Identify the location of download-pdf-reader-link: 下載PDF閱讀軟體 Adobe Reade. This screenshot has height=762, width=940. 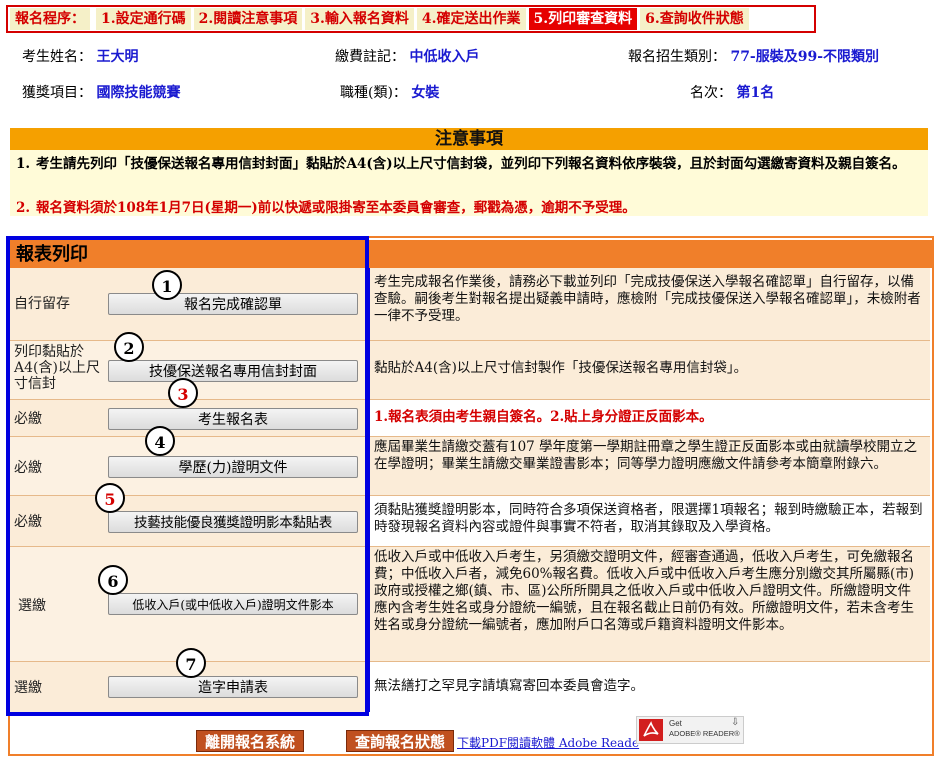
(548, 742).